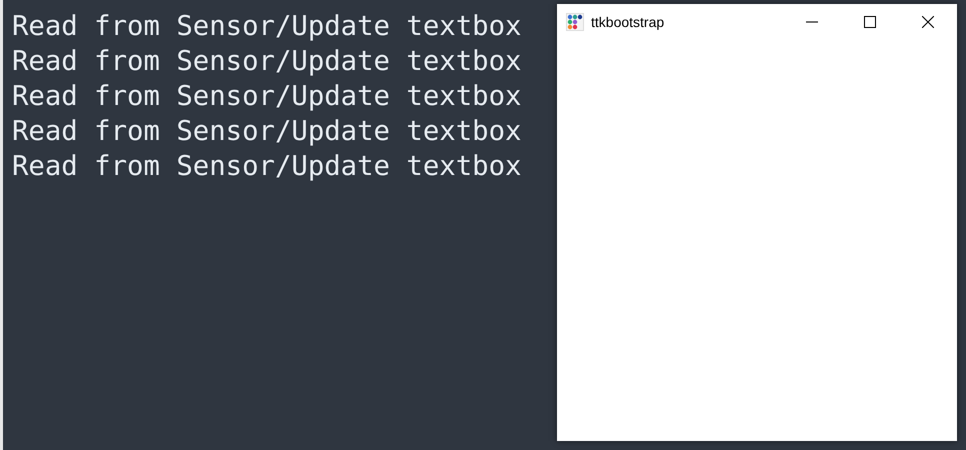  What do you see at coordinates (928, 22) in the screenshot?
I see `close-icon` at bounding box center [928, 22].